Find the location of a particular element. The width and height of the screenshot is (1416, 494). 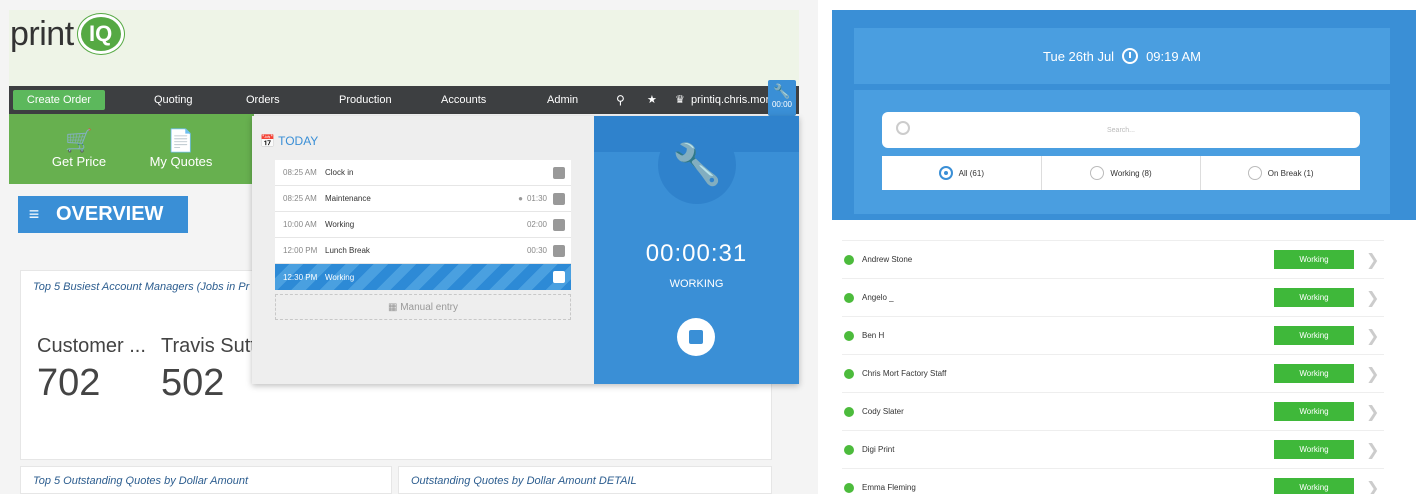

nav-admin: Admin is located at coordinates (562, 100).